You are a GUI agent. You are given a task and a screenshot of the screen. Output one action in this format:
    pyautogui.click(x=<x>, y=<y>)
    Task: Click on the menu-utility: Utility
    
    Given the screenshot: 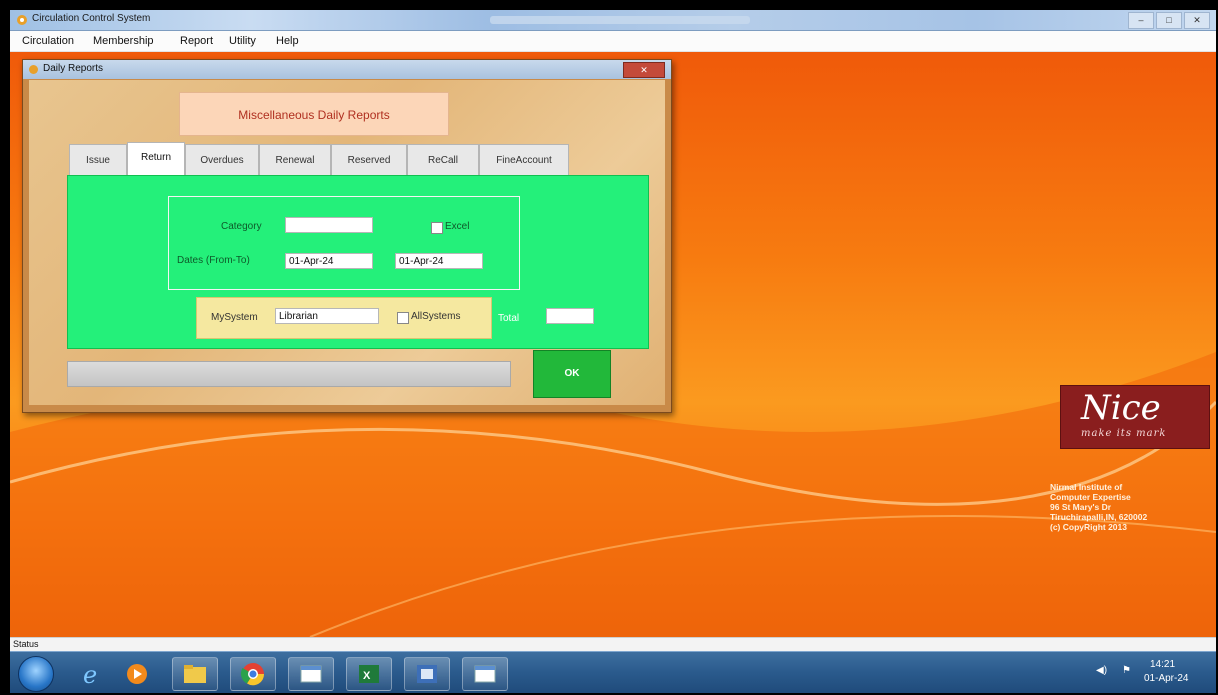 What is the action you would take?
    pyautogui.click(x=242, y=41)
    